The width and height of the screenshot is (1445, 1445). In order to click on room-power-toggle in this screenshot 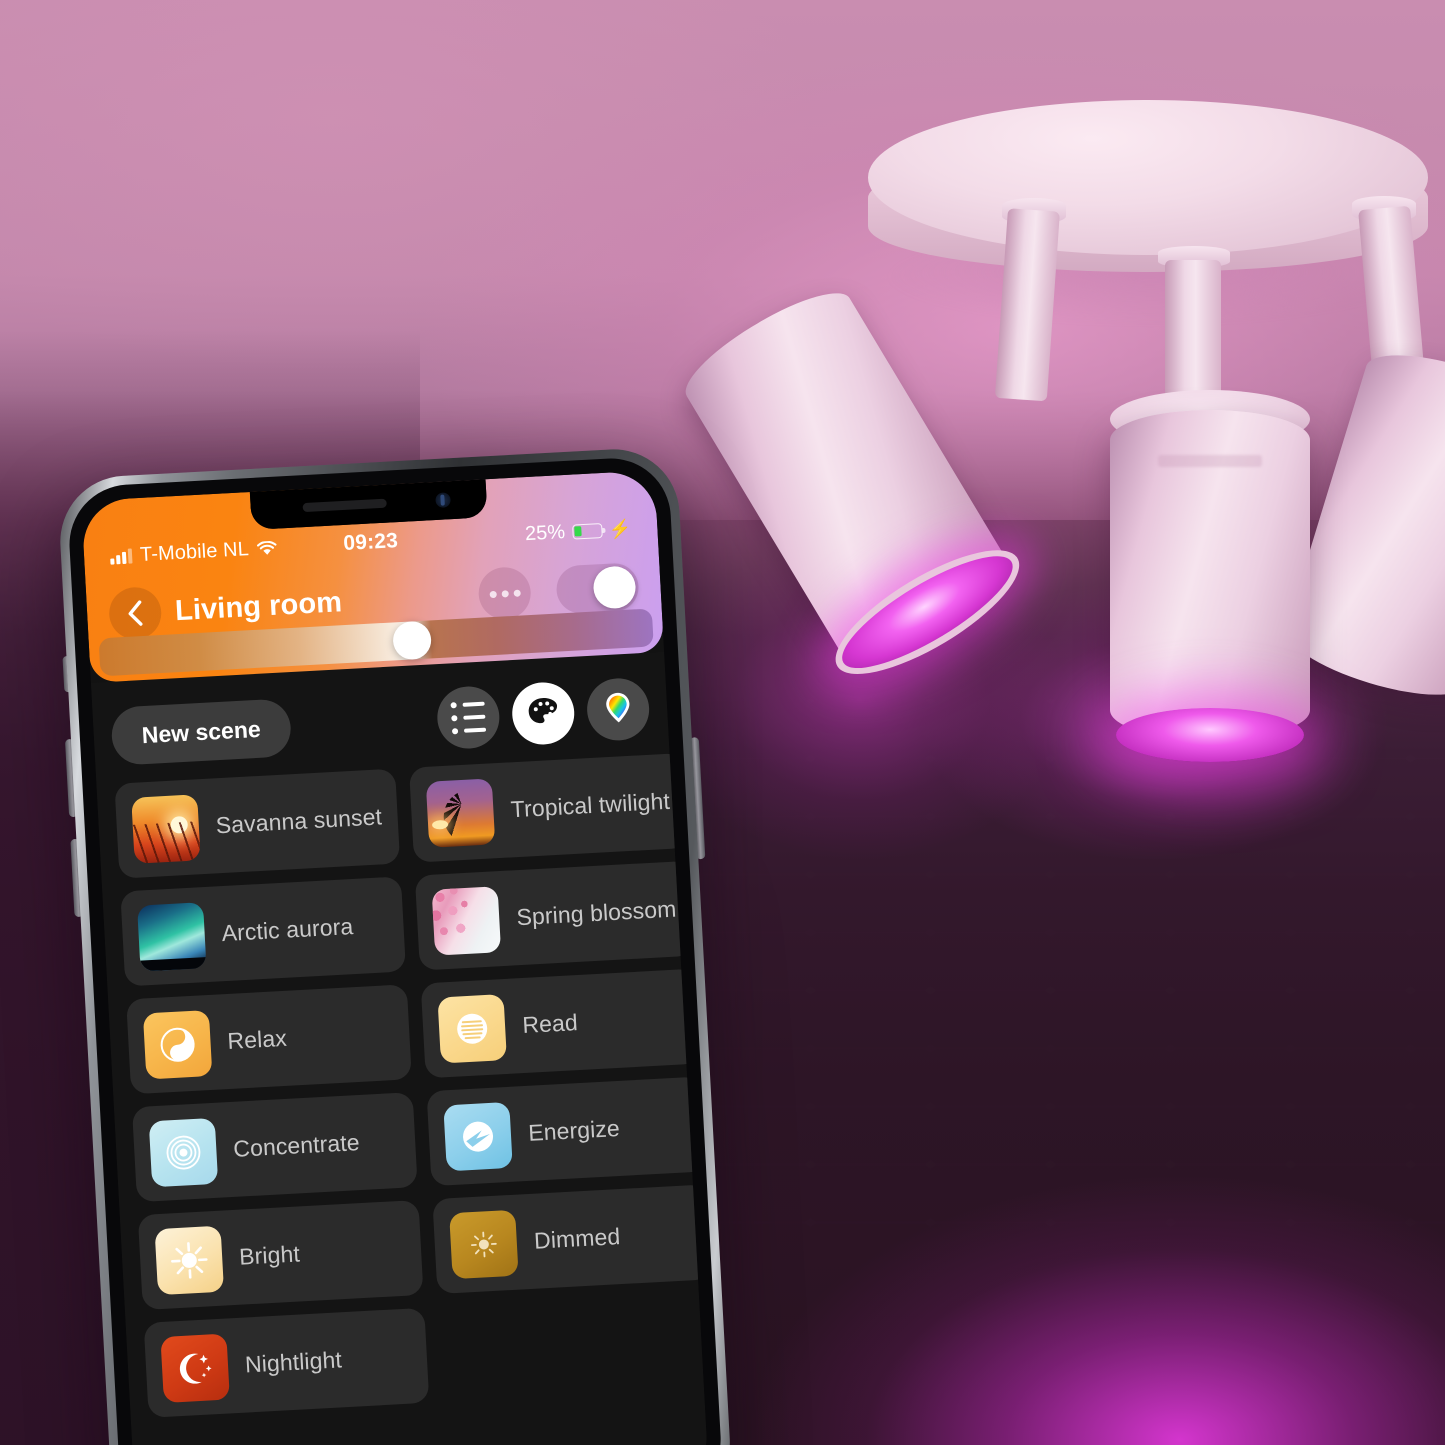, I will do `click(597, 588)`.